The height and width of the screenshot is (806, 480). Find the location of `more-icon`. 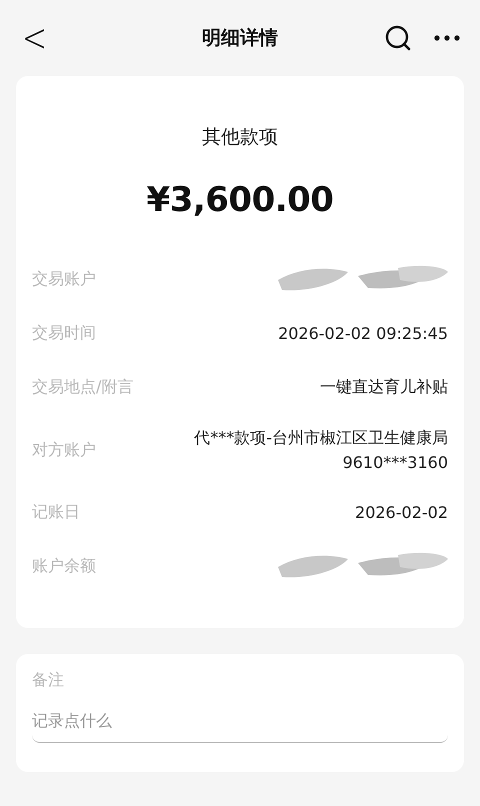

more-icon is located at coordinates (447, 38).